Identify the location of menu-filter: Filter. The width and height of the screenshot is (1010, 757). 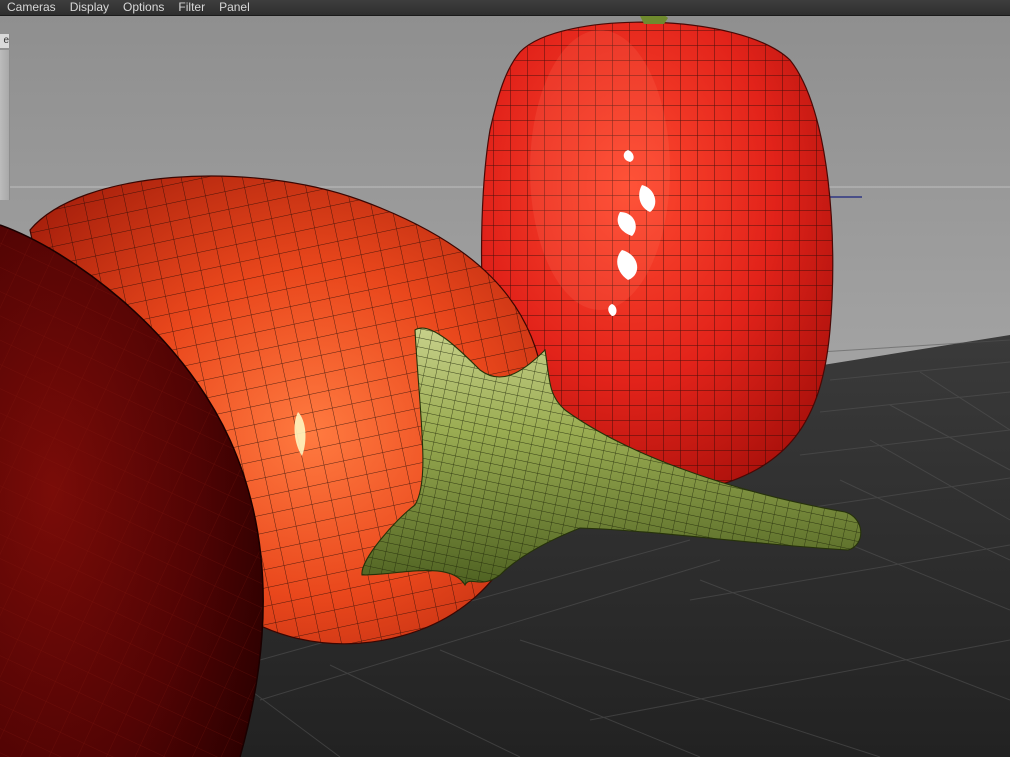
(191, 7).